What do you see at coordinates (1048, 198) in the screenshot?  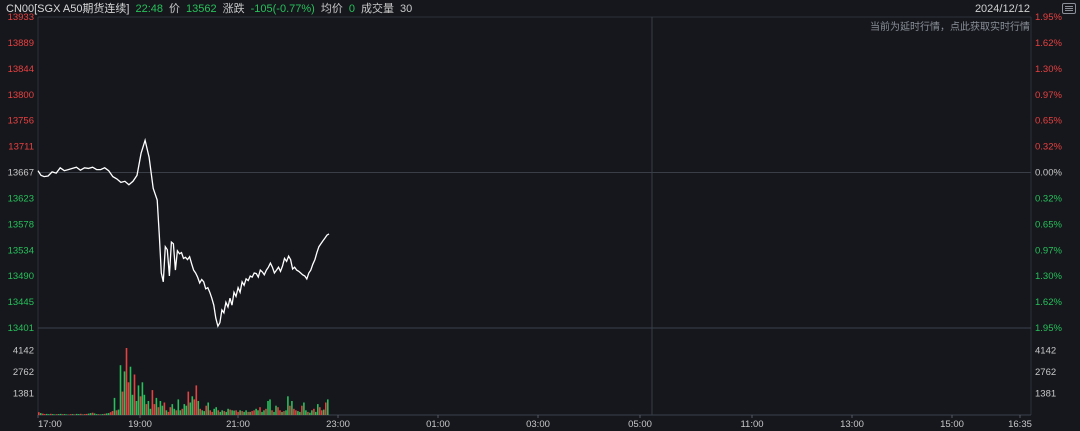 I see `y-tick-right: 0.32%` at bounding box center [1048, 198].